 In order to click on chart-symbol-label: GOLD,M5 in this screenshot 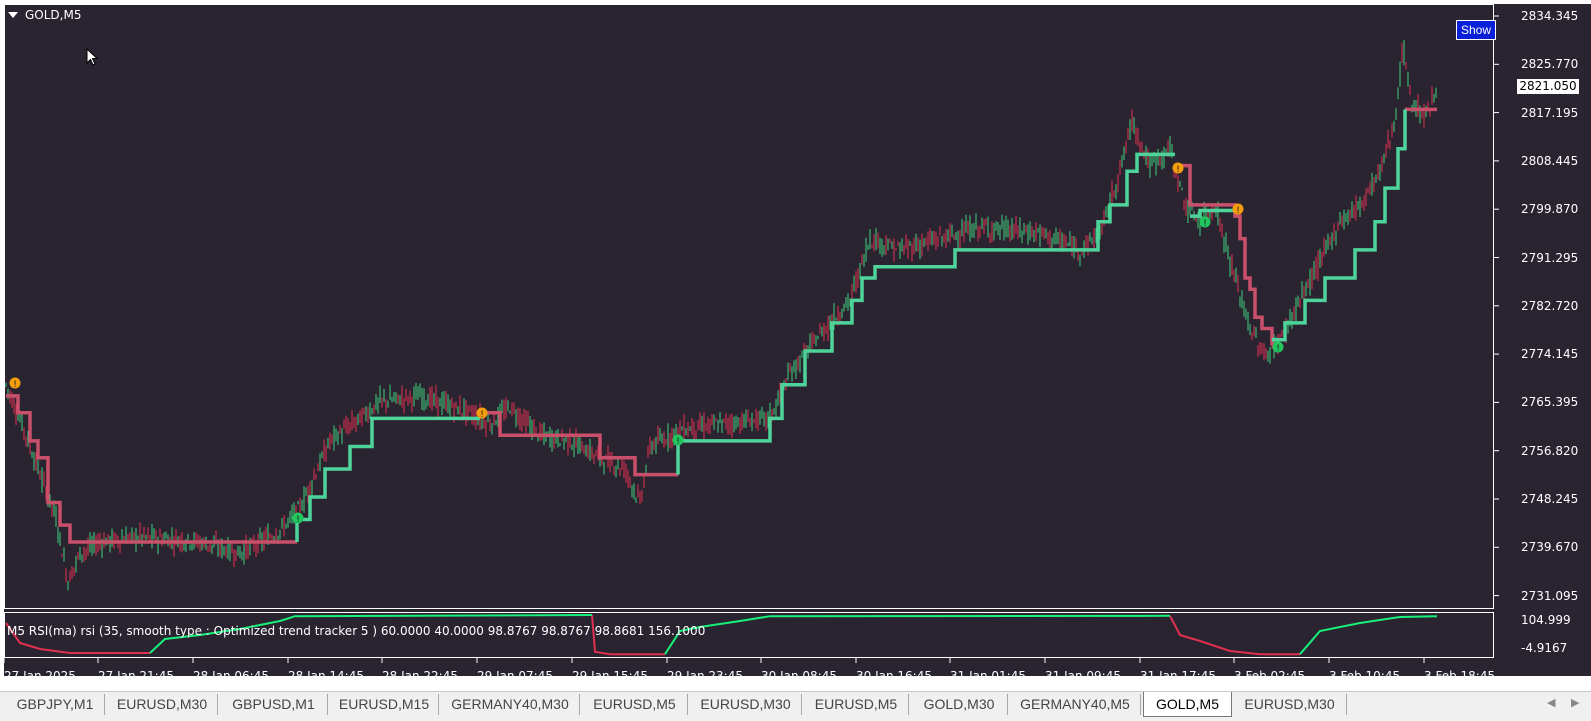, I will do `click(53, 15)`.